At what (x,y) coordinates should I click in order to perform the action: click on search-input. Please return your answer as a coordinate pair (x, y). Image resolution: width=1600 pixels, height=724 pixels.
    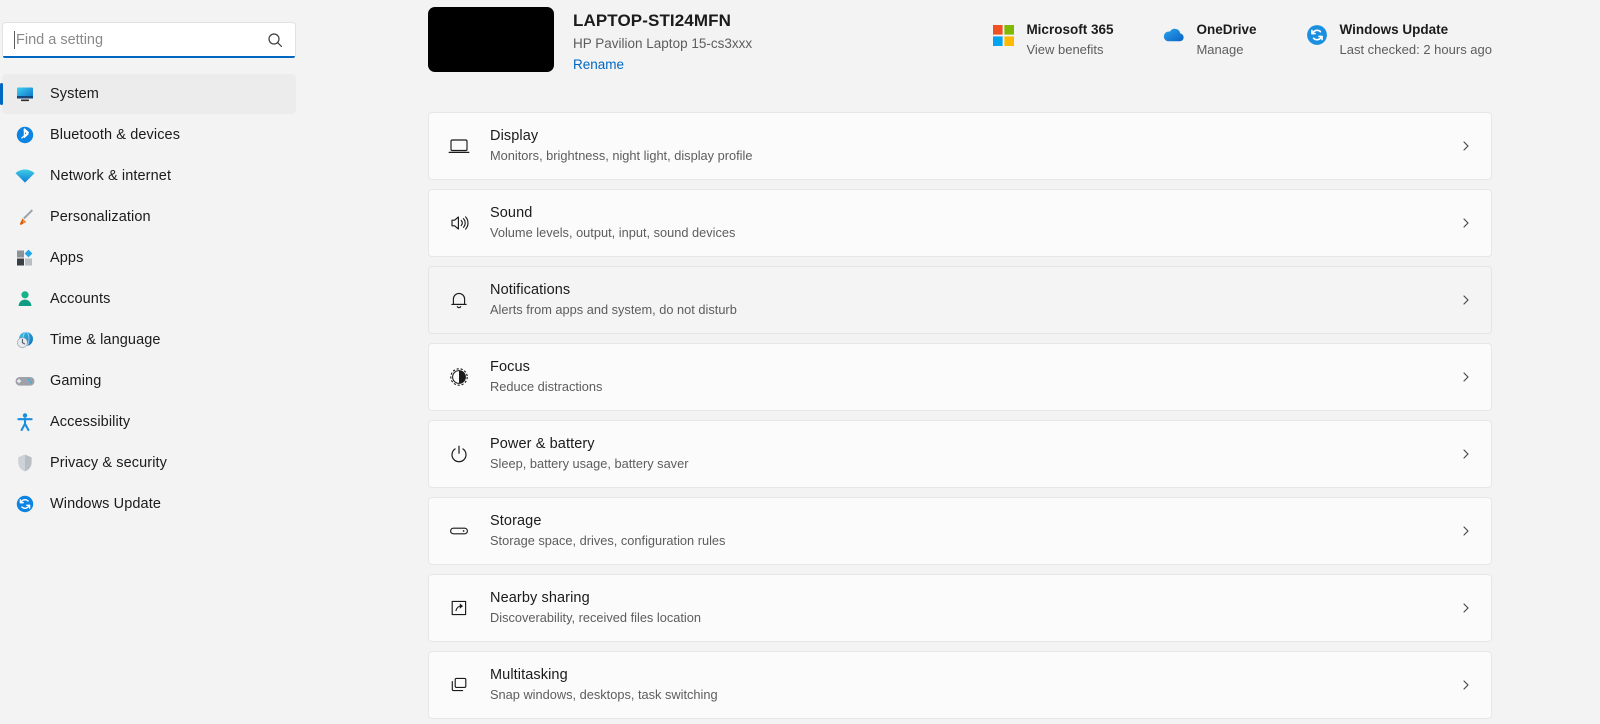
    Looking at the image, I should click on (149, 39).